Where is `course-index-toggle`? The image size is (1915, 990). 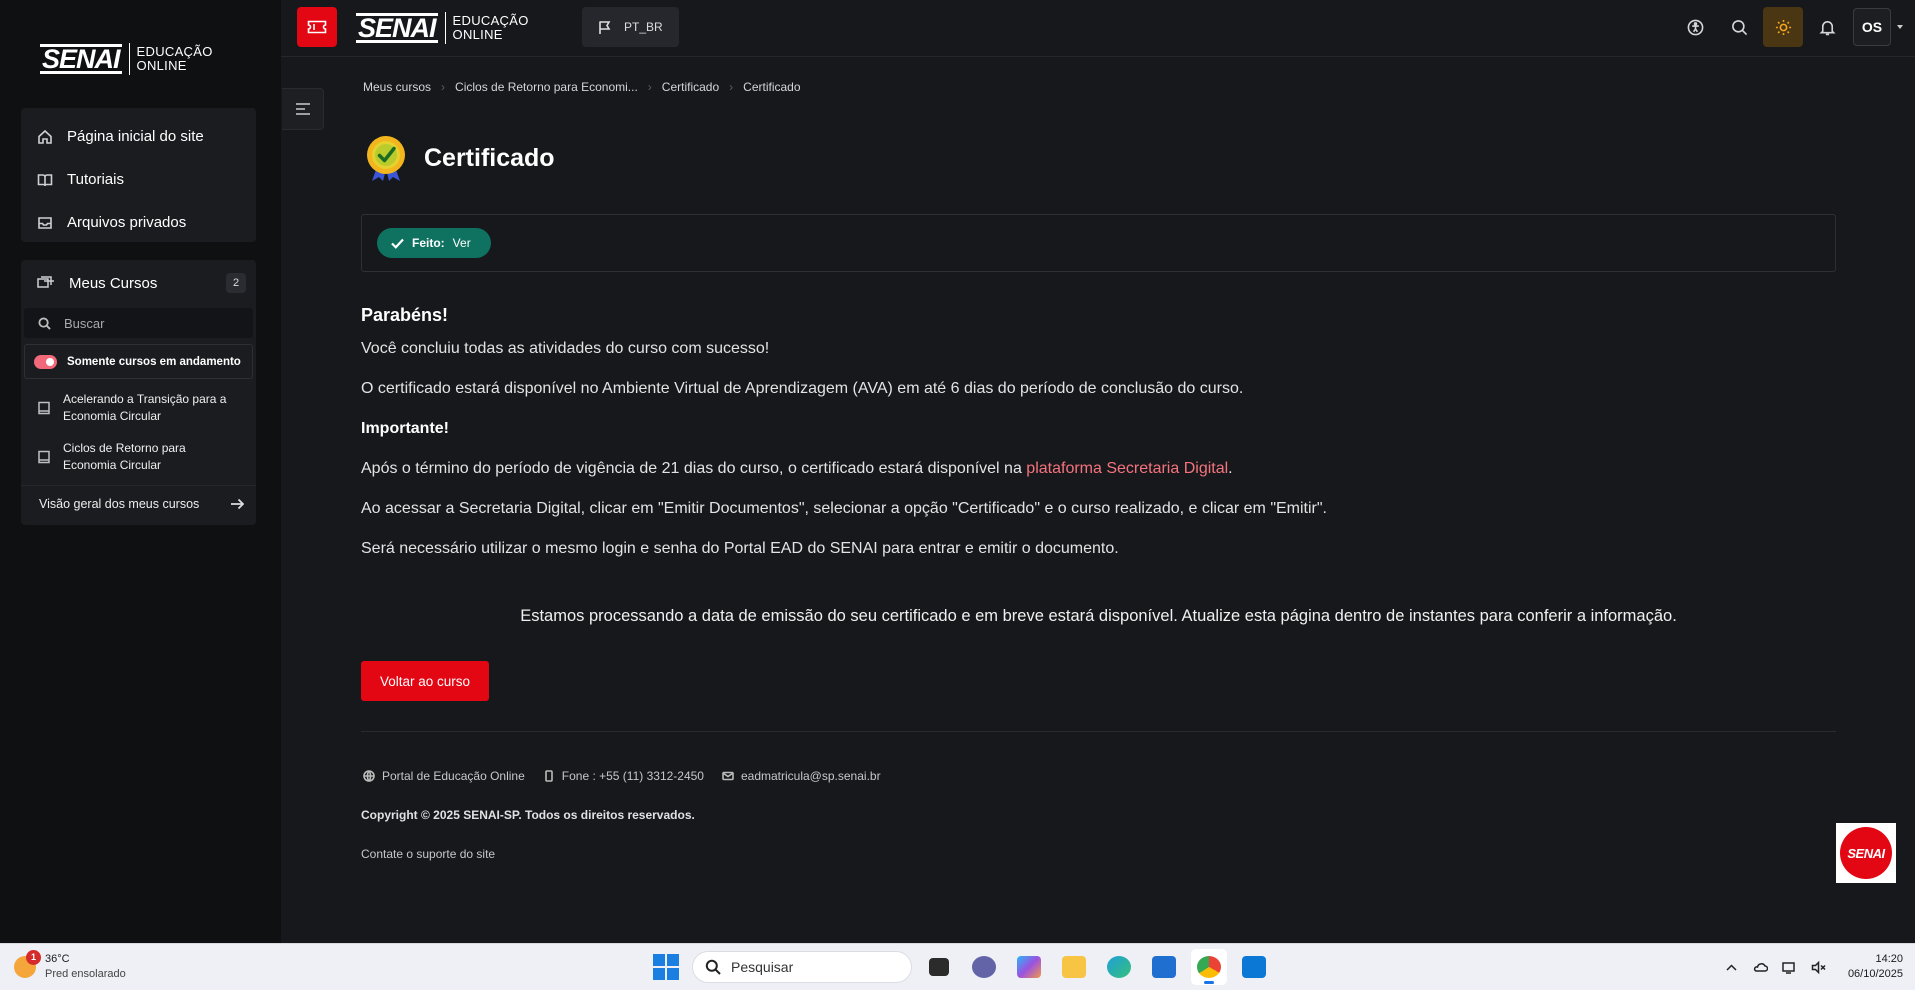 course-index-toggle is located at coordinates (303, 109).